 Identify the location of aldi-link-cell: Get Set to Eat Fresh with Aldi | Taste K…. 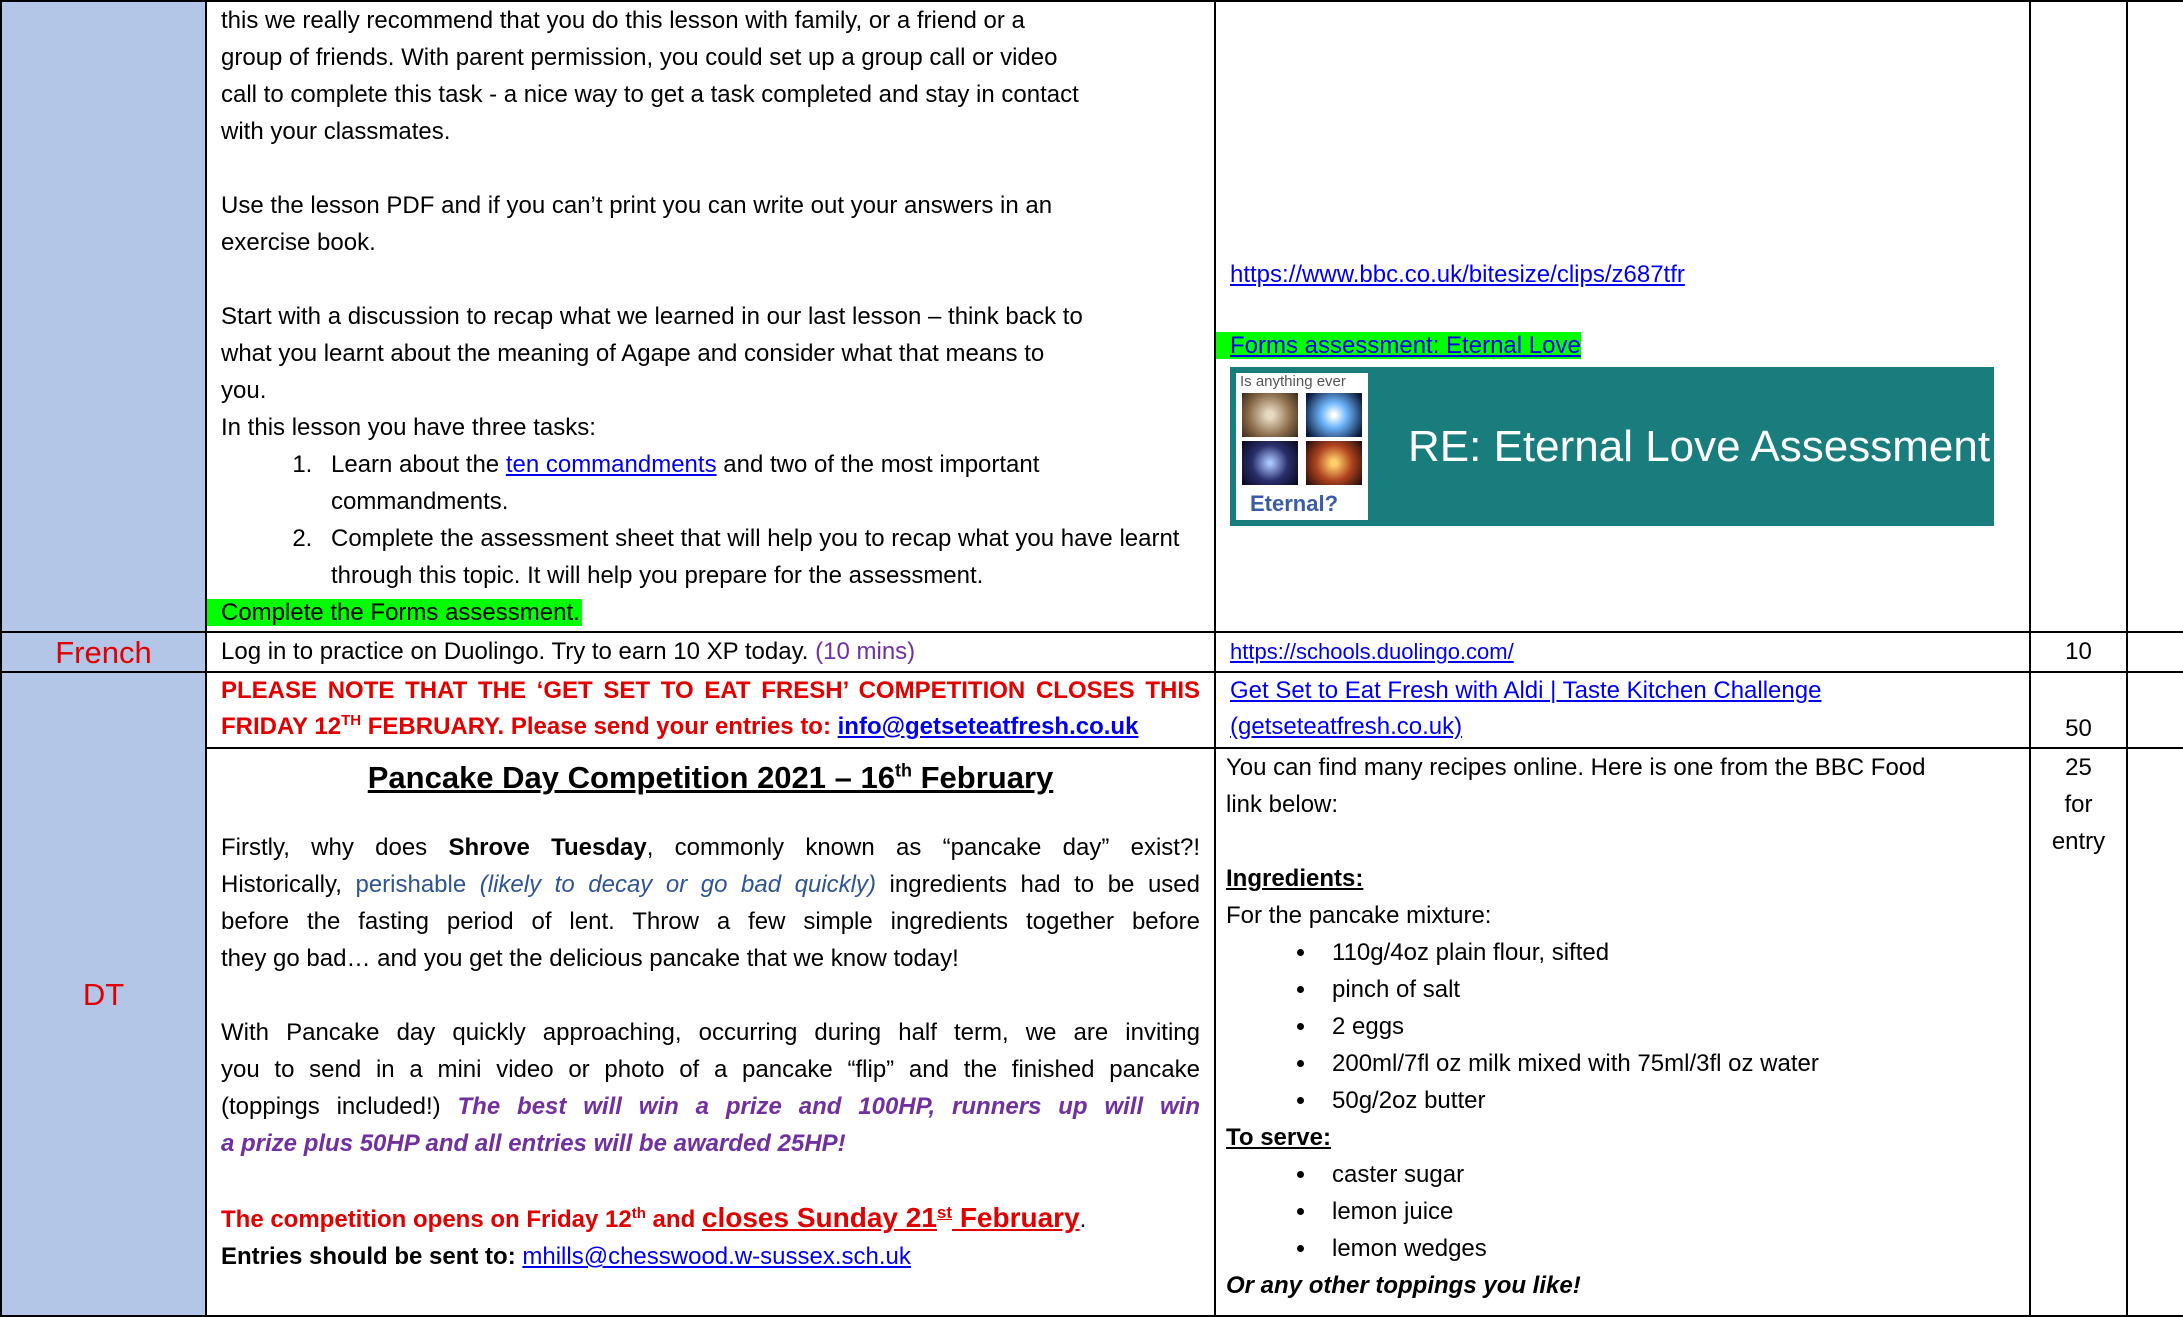
(1622, 710).